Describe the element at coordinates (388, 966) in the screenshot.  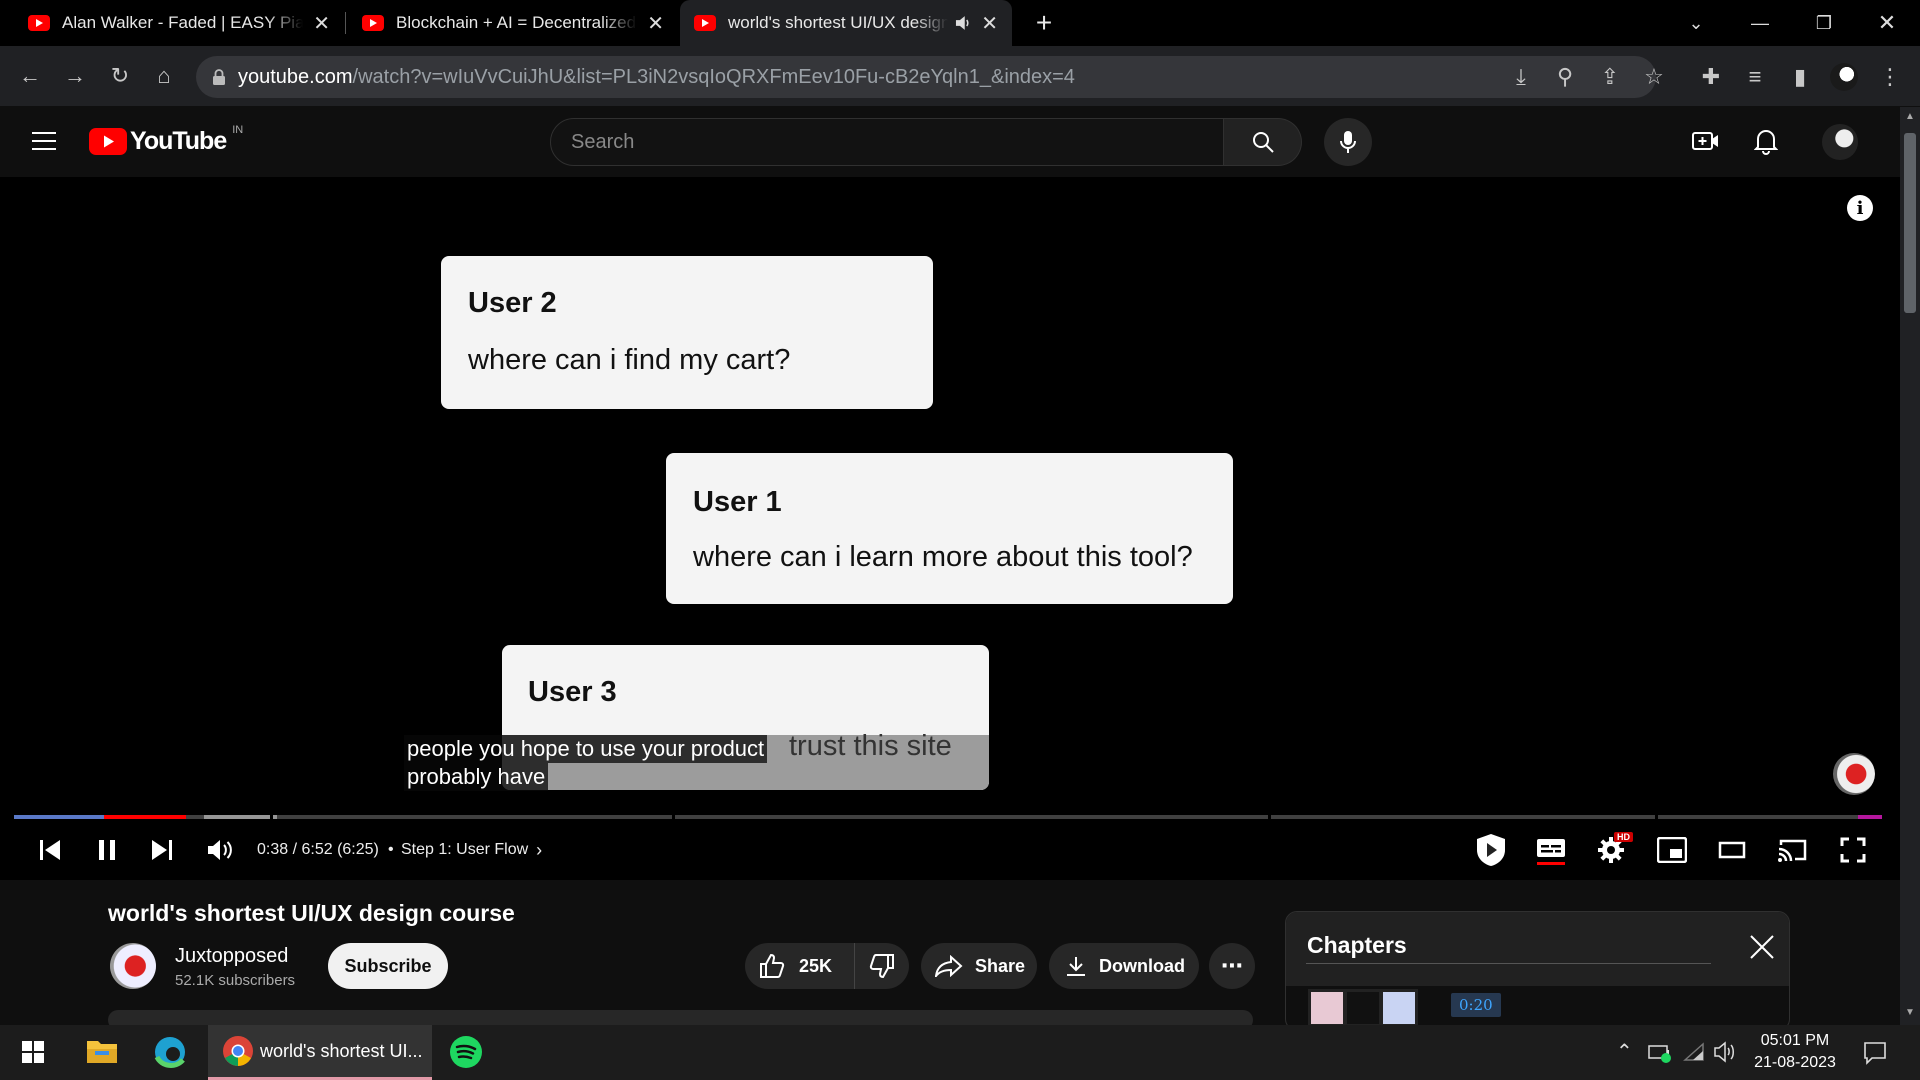
I see `subscribe-button: Subscribe` at that location.